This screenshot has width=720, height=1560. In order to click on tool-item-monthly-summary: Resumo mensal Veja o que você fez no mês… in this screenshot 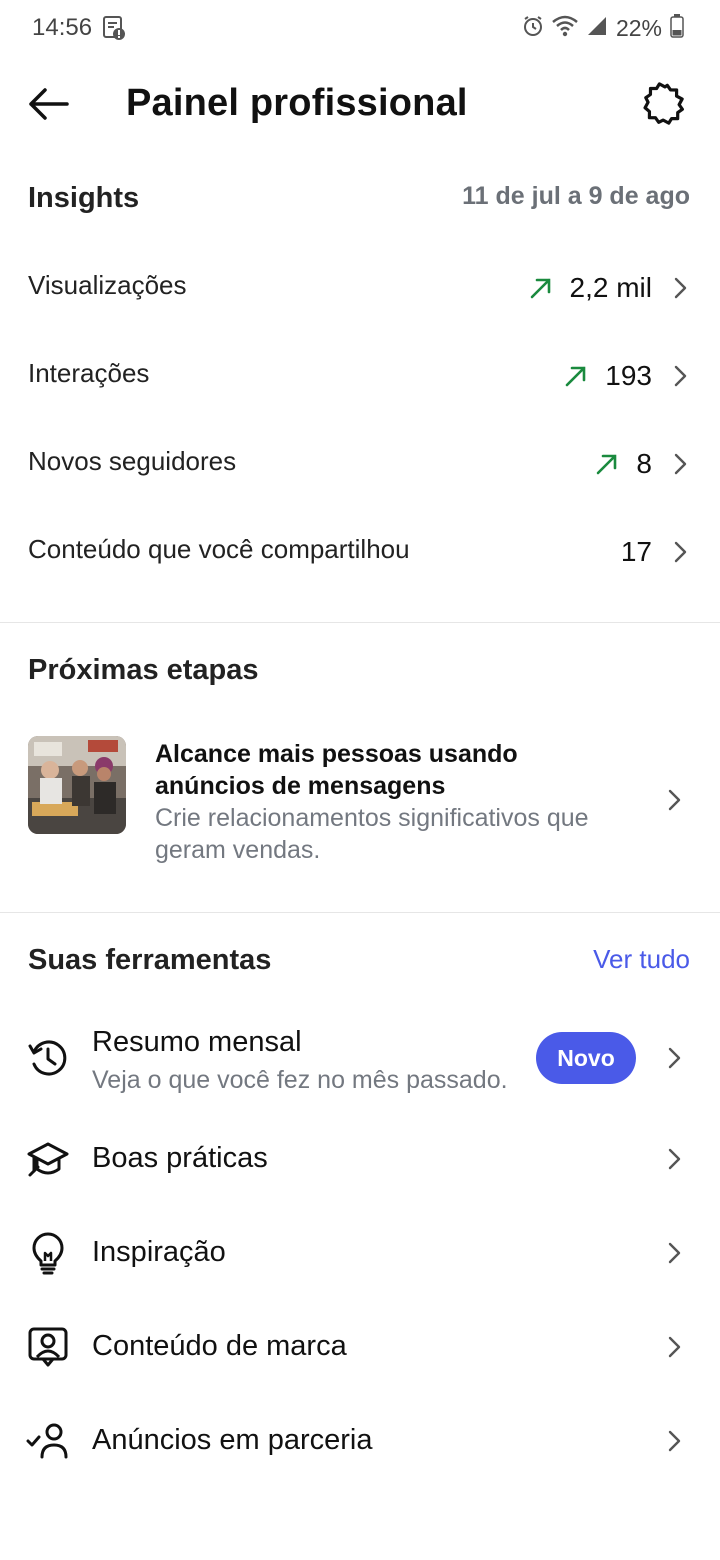, I will do `click(360, 1060)`.